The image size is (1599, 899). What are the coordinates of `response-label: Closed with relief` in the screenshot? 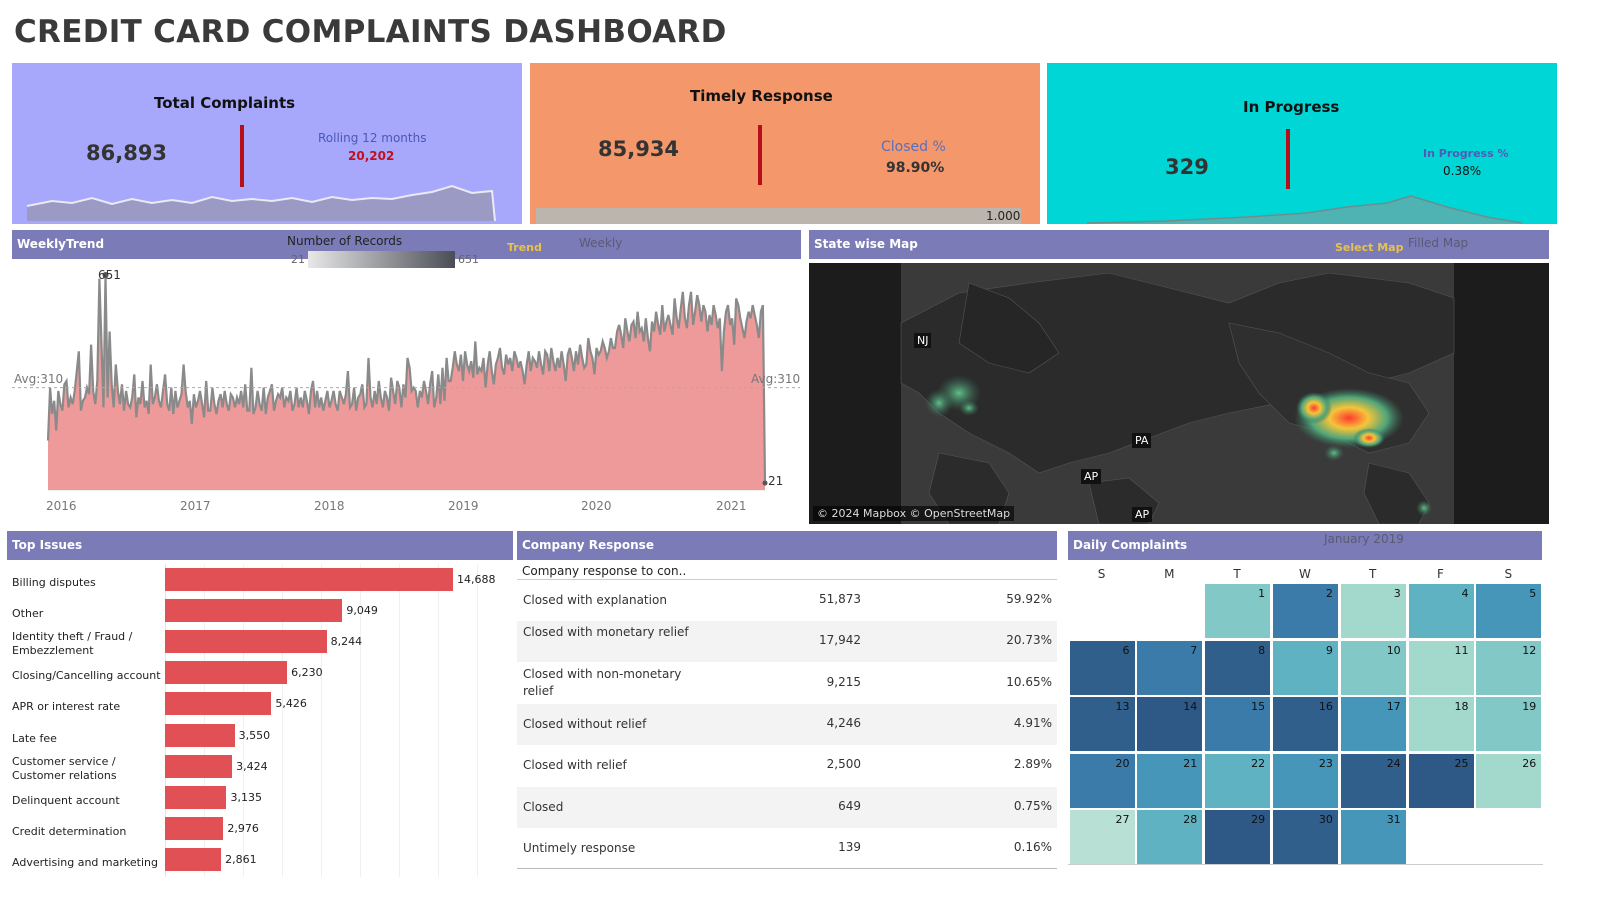 It's located at (575, 765).